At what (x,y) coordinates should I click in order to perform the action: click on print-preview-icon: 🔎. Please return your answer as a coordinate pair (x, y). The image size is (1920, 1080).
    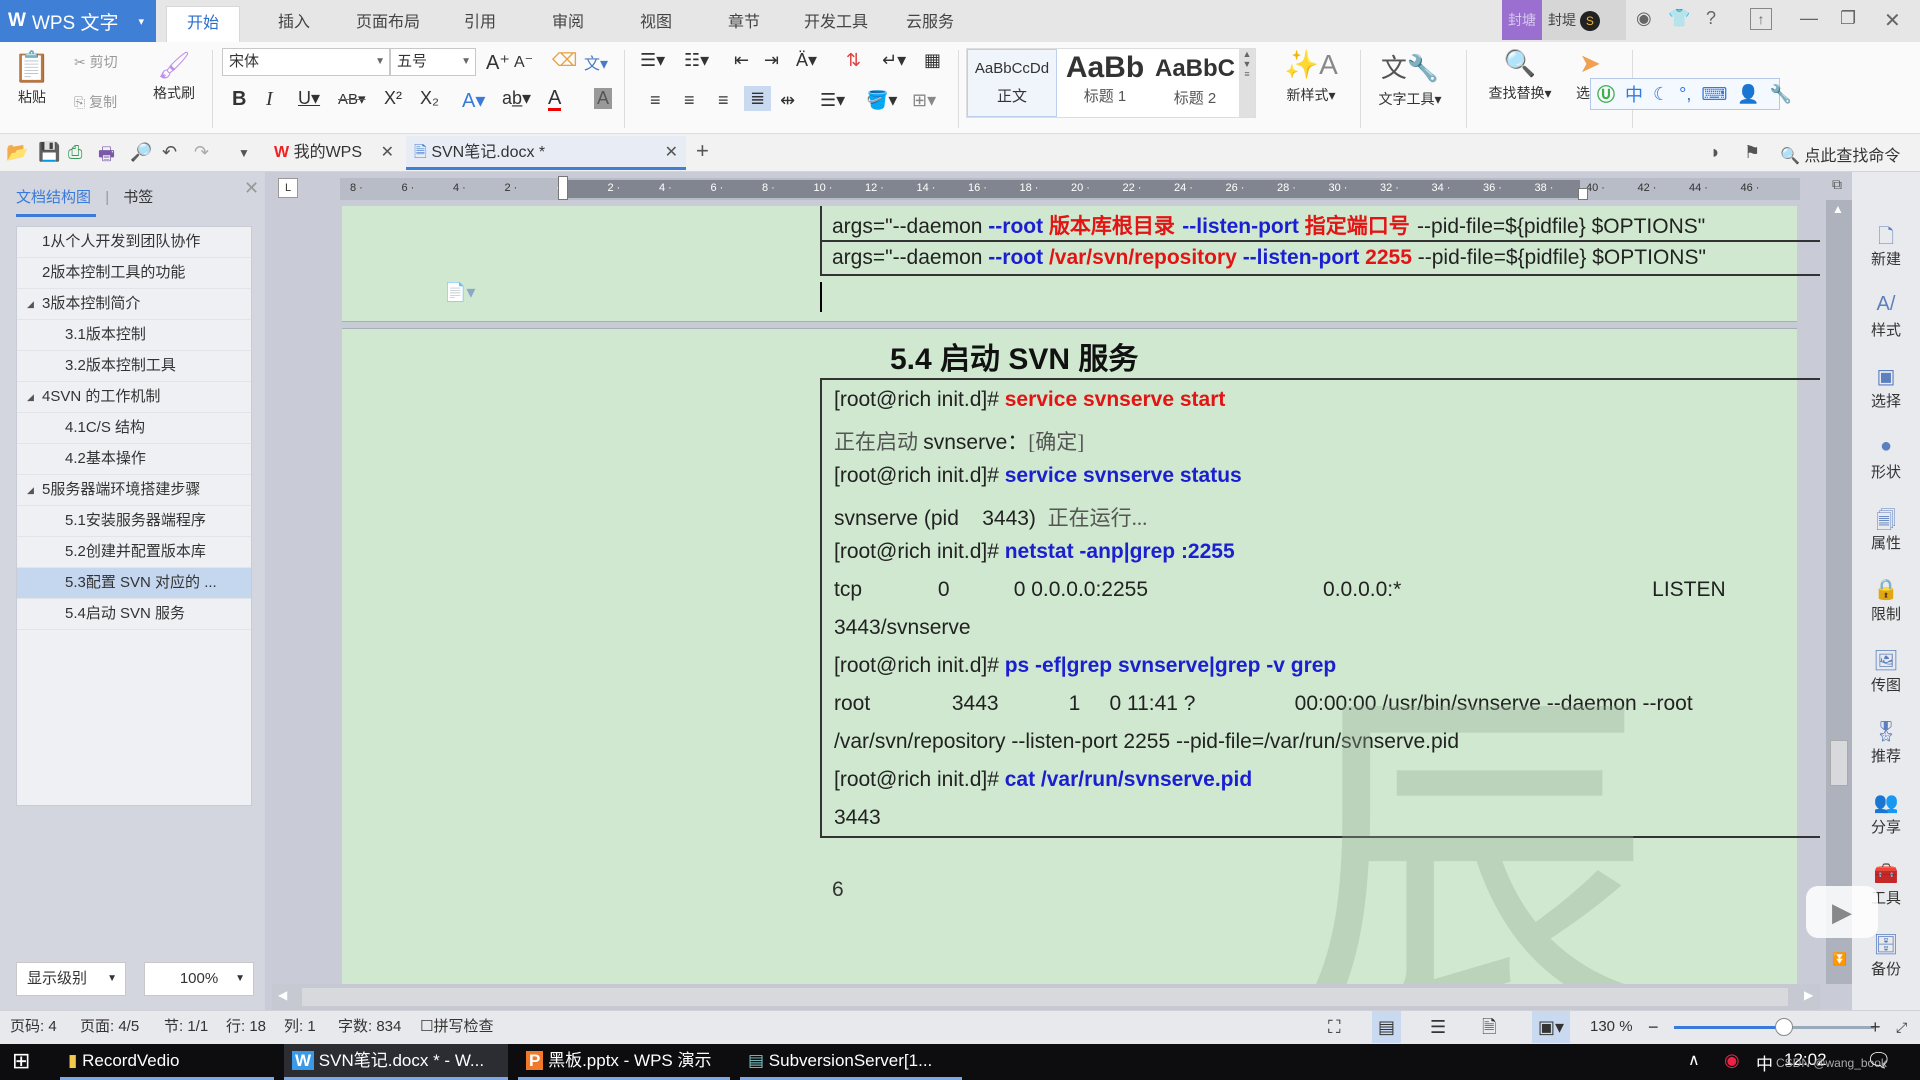
    Looking at the image, I should click on (141, 152).